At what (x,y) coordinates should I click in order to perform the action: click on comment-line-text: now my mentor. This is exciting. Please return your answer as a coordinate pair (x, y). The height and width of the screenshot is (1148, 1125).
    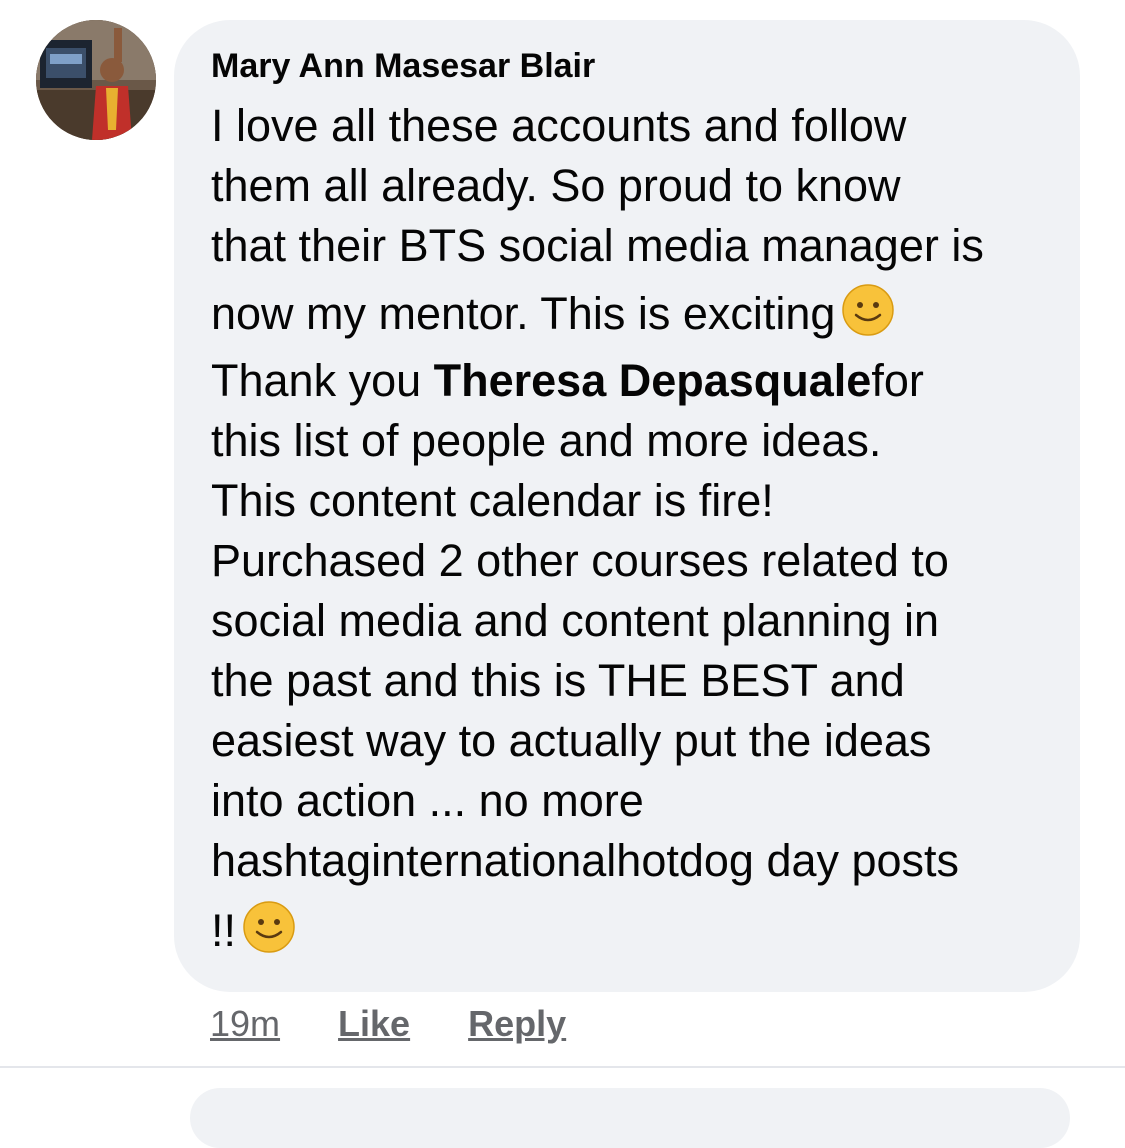
    Looking at the image, I should click on (523, 313).